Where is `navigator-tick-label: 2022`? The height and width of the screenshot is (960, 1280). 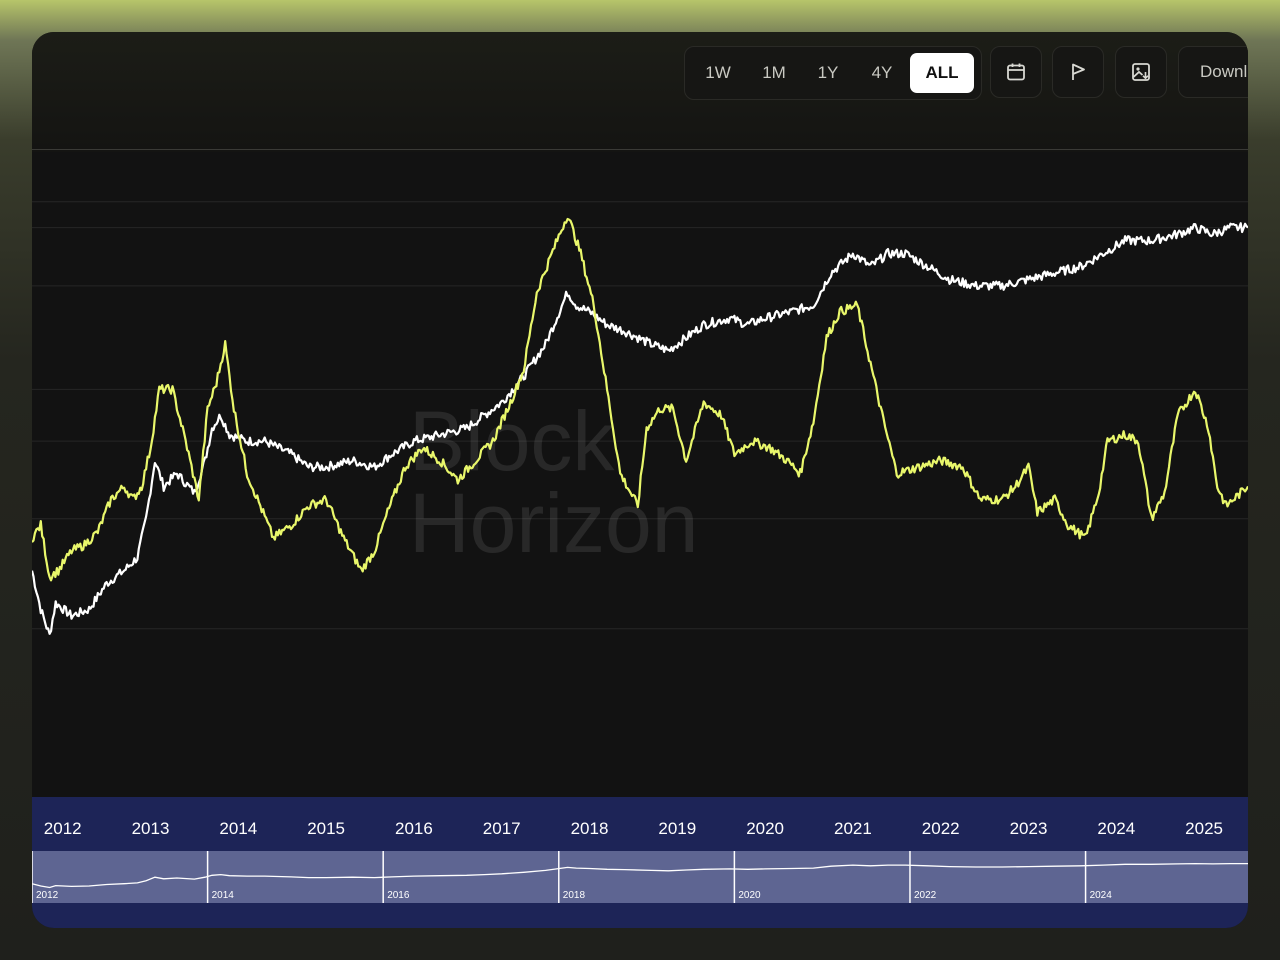
navigator-tick-label: 2022 is located at coordinates (925, 895).